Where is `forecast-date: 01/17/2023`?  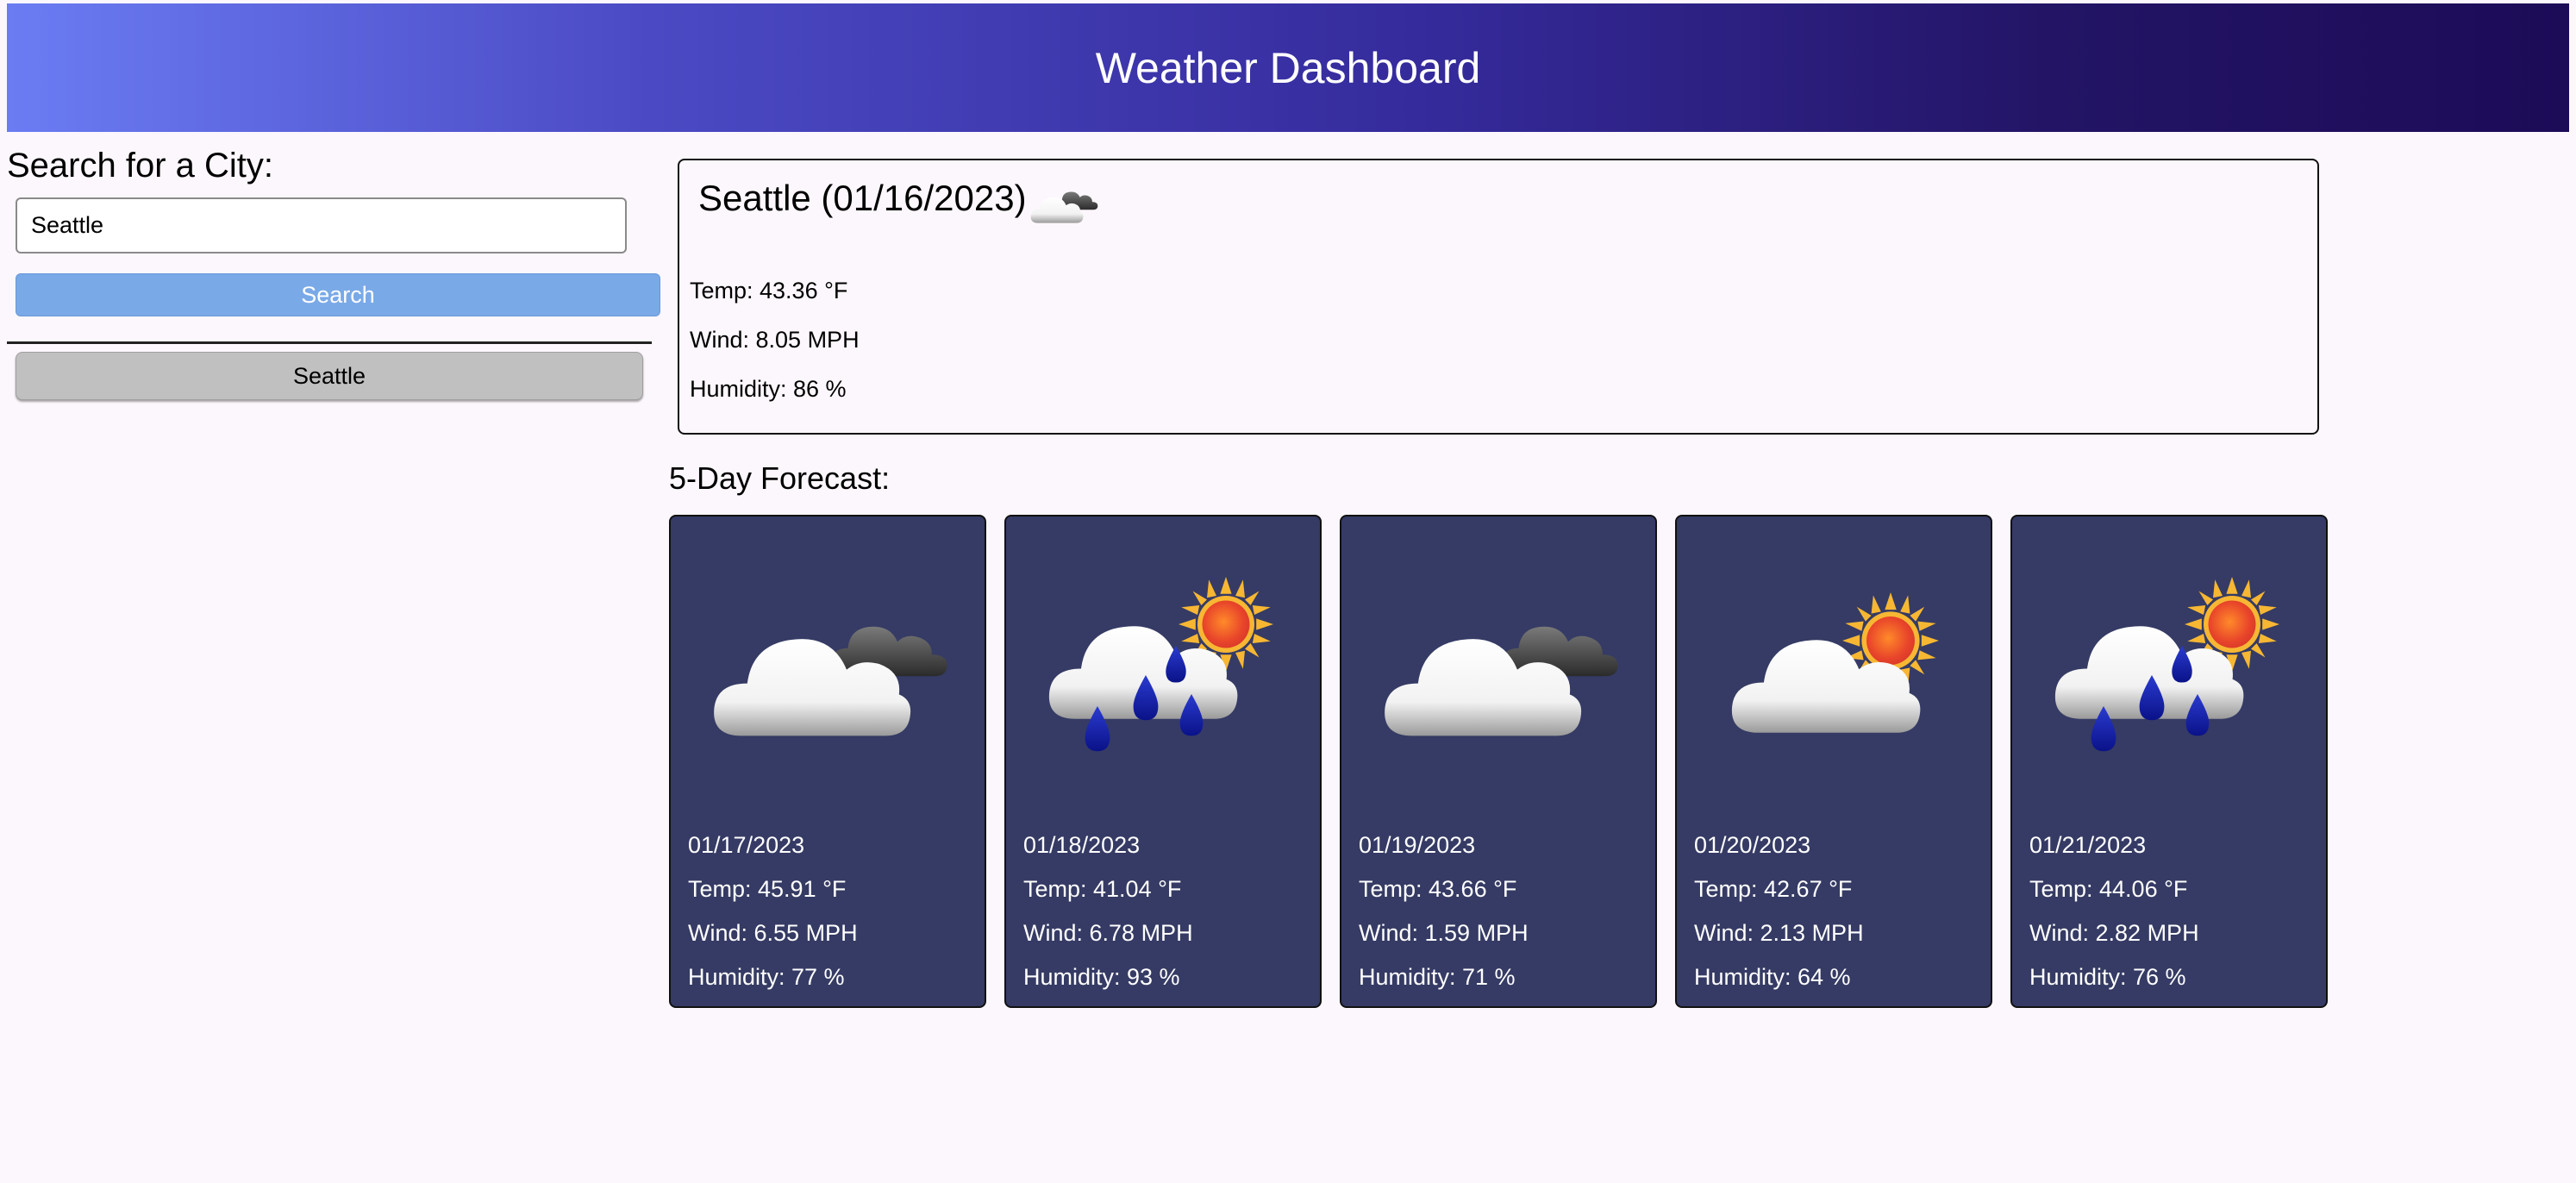
forecast-date: 01/17/2023 is located at coordinates (746, 845).